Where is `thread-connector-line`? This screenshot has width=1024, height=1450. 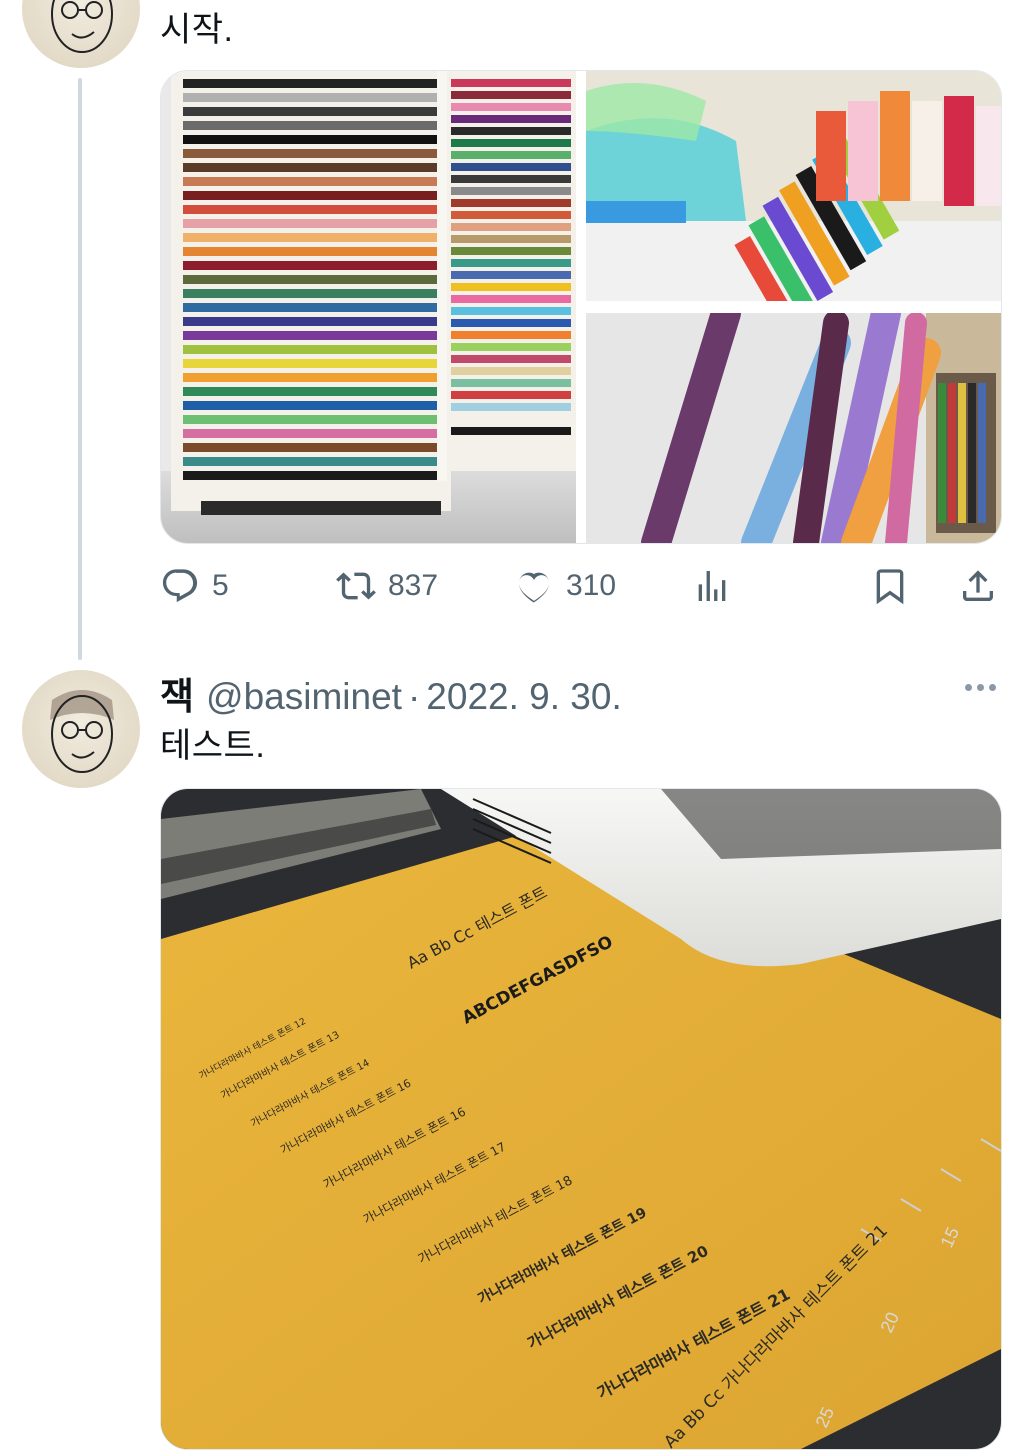
thread-connector-line is located at coordinates (80, 369).